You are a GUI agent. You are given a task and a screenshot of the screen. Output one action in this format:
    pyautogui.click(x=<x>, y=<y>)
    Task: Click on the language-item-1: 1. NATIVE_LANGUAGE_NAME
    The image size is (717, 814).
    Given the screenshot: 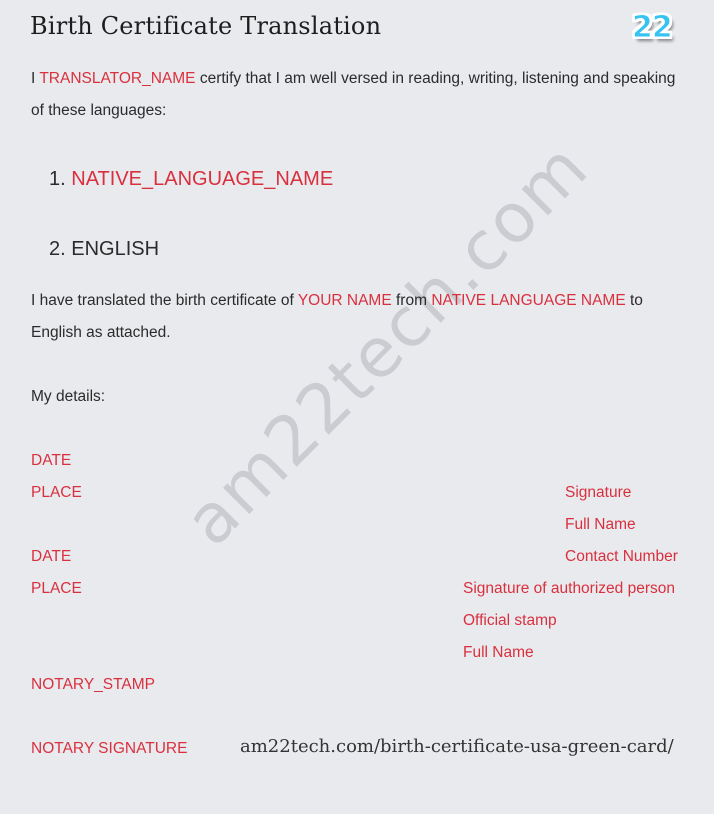 What is the action you would take?
    pyautogui.click(x=191, y=179)
    